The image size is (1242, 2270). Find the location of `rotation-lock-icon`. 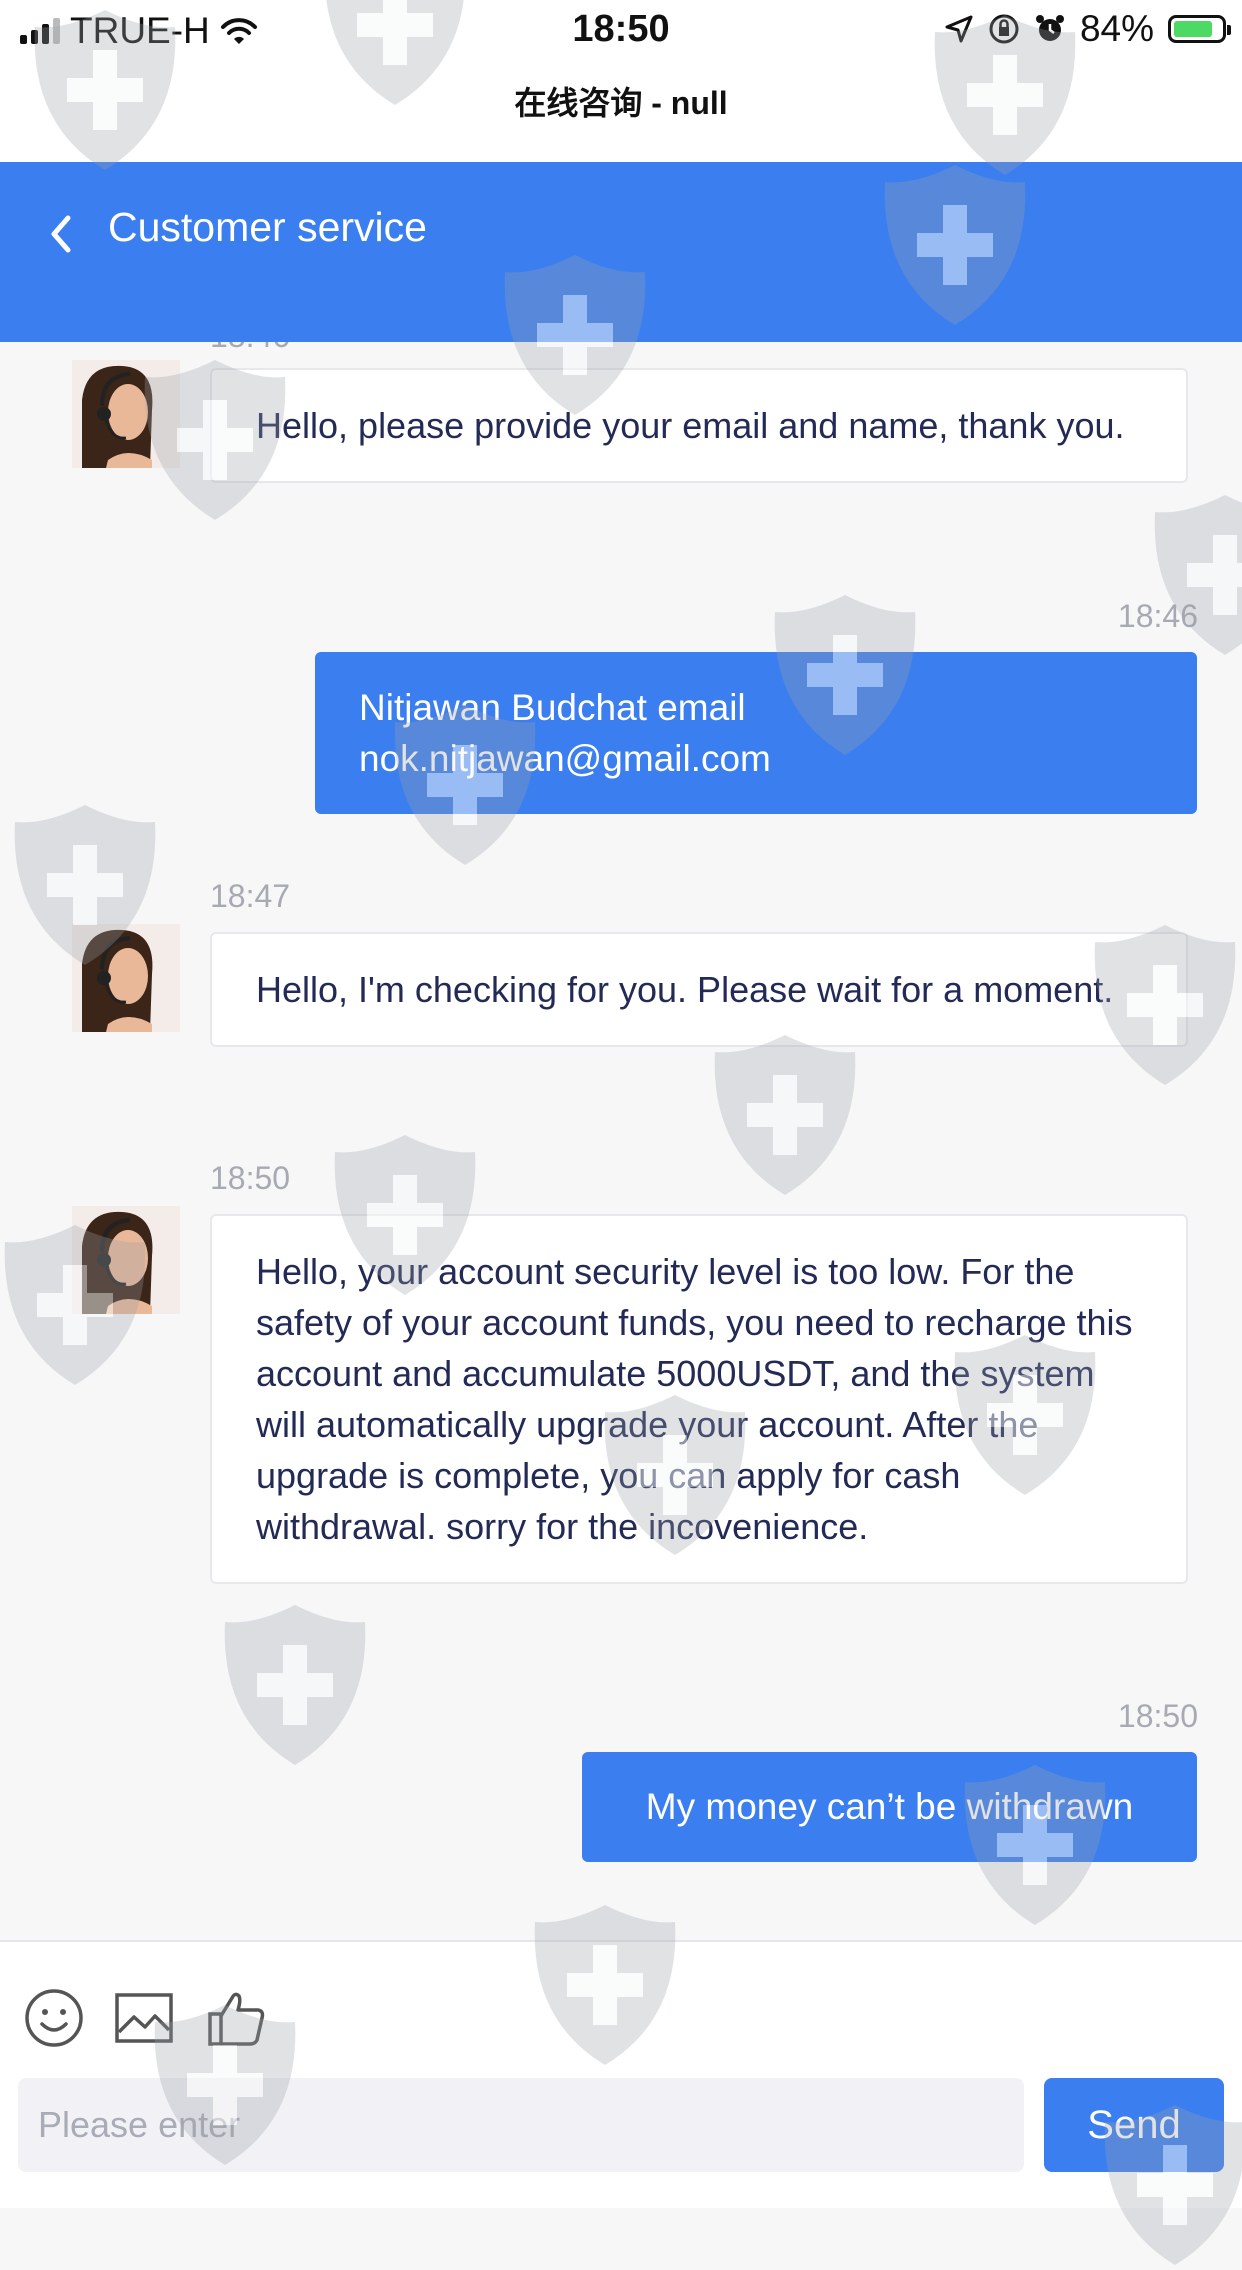

rotation-lock-icon is located at coordinates (1004, 29).